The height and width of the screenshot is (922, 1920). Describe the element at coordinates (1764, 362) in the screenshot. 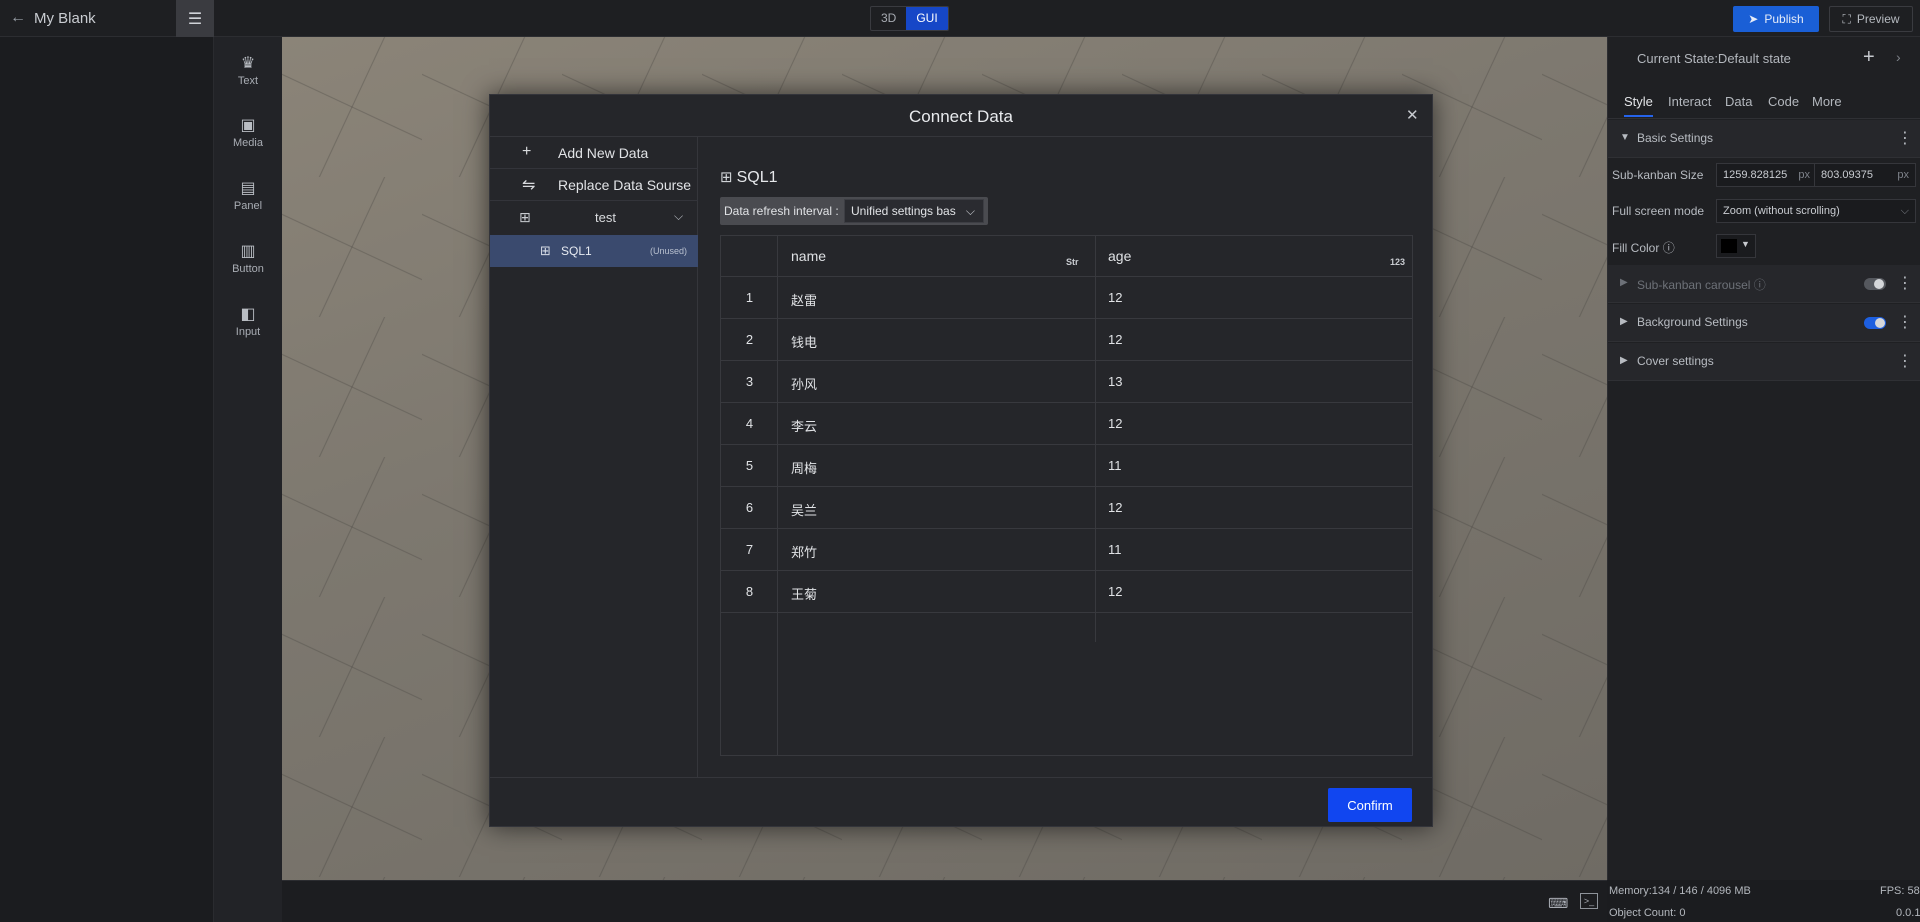

I see `section-cover: ▶ Cover settings ⋮` at that location.